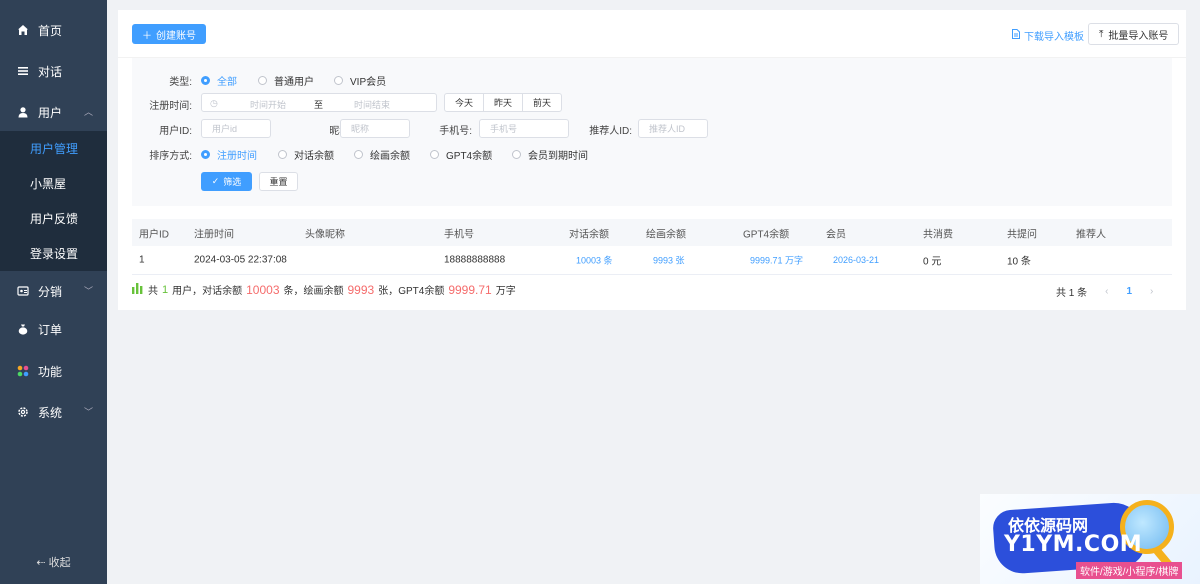 The width and height of the screenshot is (1200, 584). Describe the element at coordinates (214, 234) in the screenshot. I see `col-reg-time: 注册时间` at that location.